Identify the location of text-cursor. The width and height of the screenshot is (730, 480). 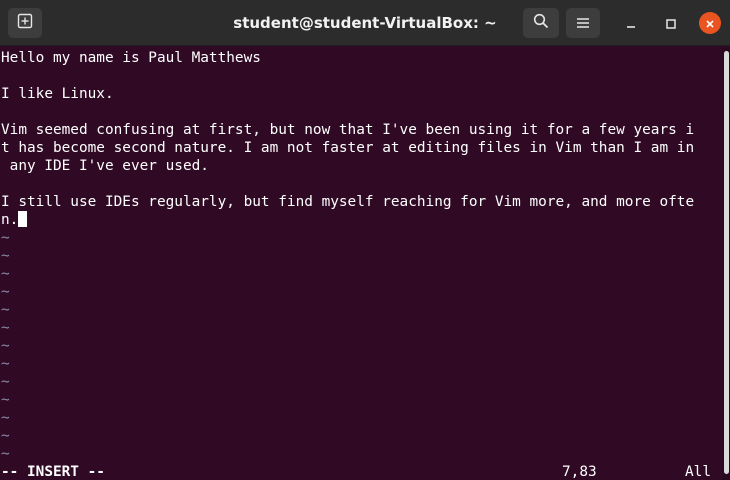
(22, 219).